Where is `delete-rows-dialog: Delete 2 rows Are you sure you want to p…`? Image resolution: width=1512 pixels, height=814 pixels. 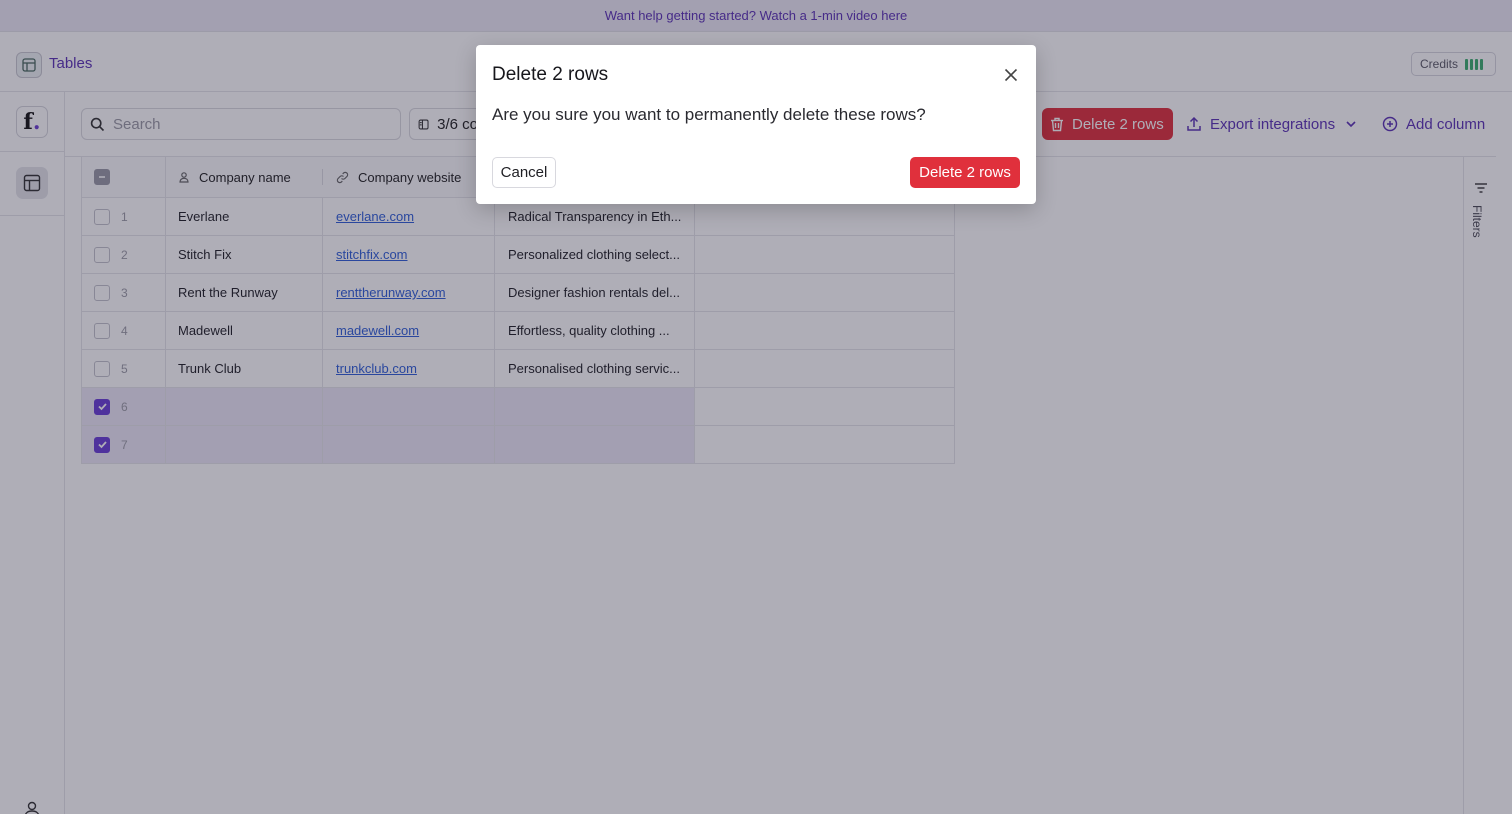 delete-rows-dialog: Delete 2 rows Are you sure you want to p… is located at coordinates (756, 124).